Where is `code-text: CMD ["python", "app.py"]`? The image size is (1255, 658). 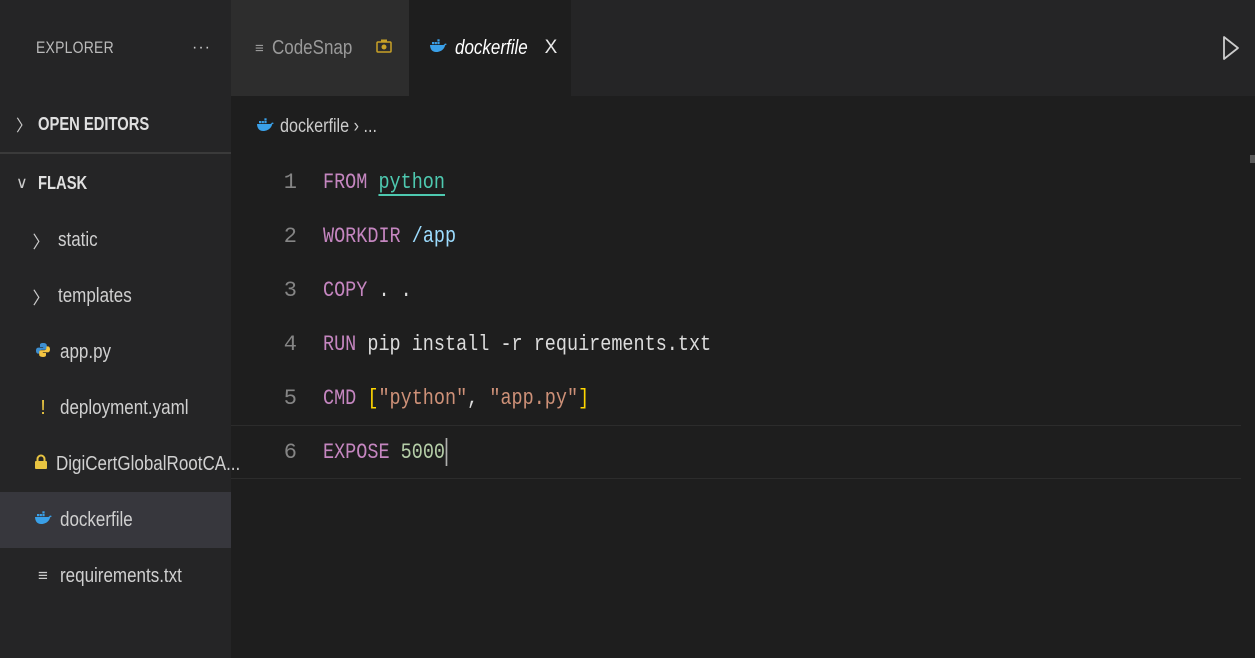 code-text: CMD ["python", "app.py"] is located at coordinates (456, 398).